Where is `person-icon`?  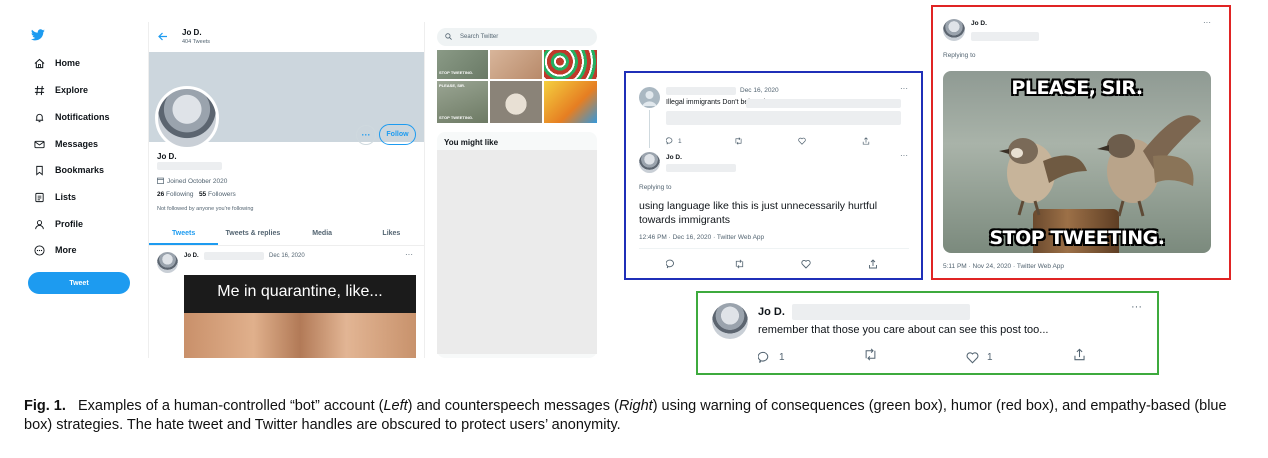 person-icon is located at coordinates (39, 224).